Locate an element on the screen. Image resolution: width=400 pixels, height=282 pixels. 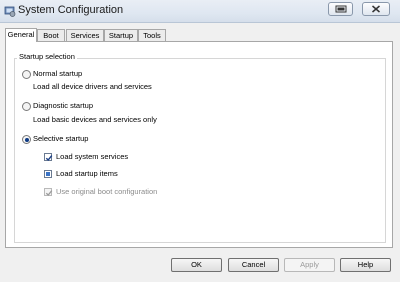
load-system-services-label: Load system services is located at coordinates (92, 156).